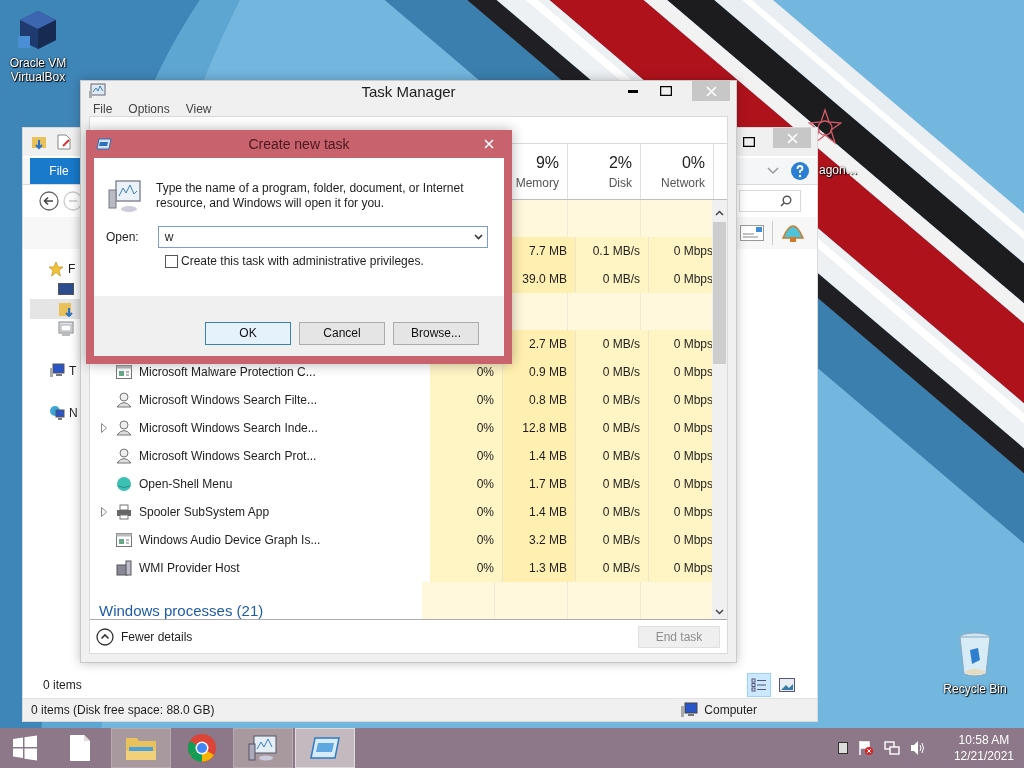 This screenshot has width=1024, height=768. Describe the element at coordinates (719, 213) in the screenshot. I see `scroll-up-icon` at that location.